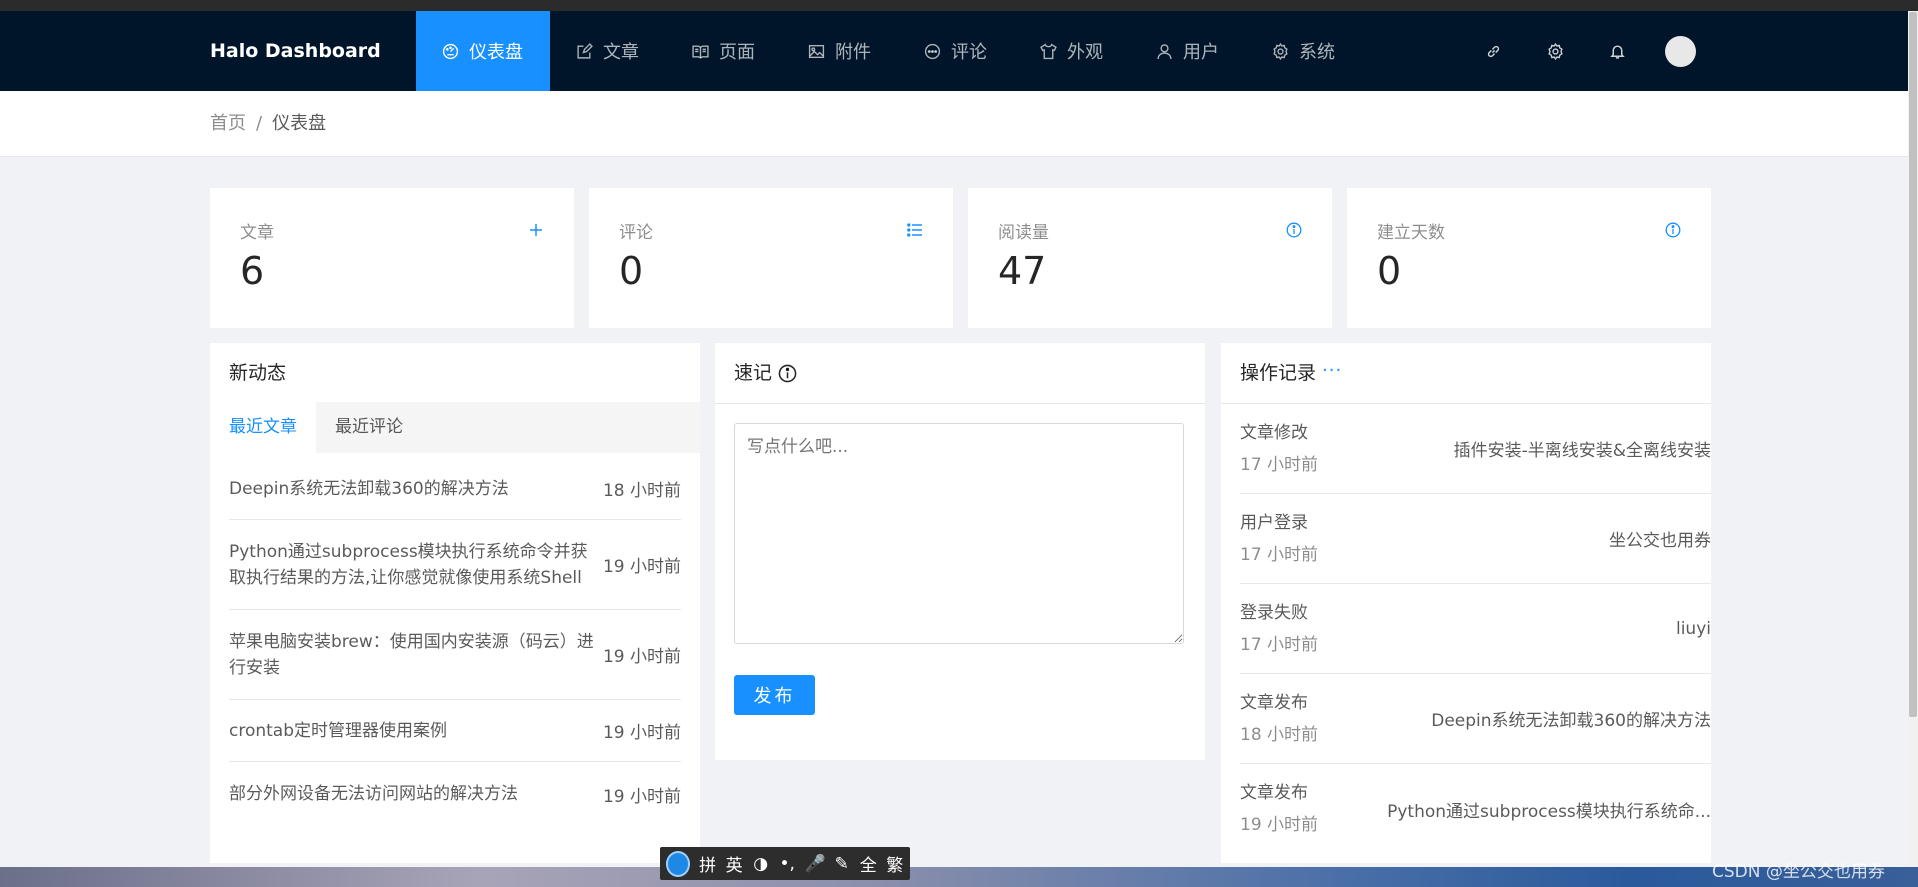  Describe the element at coordinates (608, 51) in the screenshot. I see `nav-item-posts: 文章` at that location.